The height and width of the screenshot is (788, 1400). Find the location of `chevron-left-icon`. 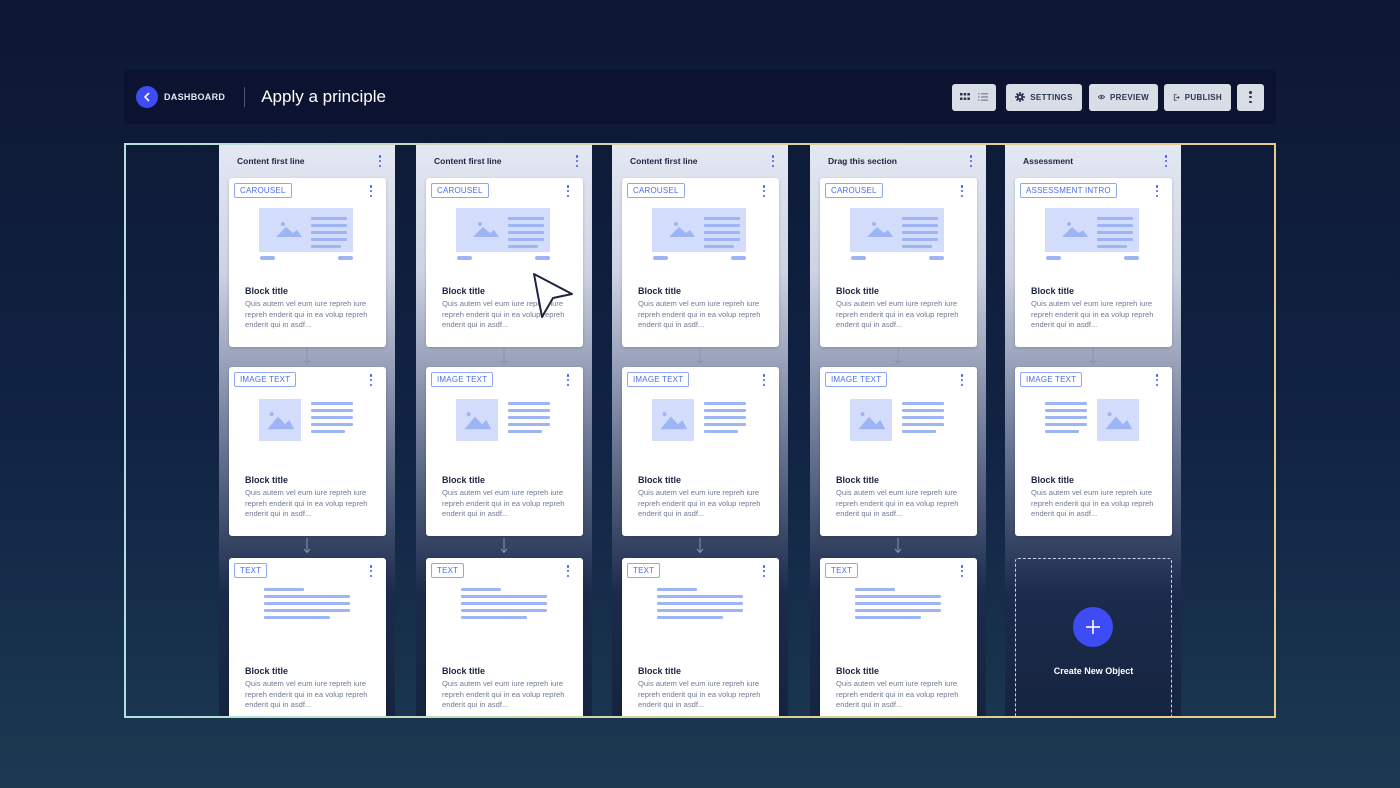

chevron-left-icon is located at coordinates (147, 97).